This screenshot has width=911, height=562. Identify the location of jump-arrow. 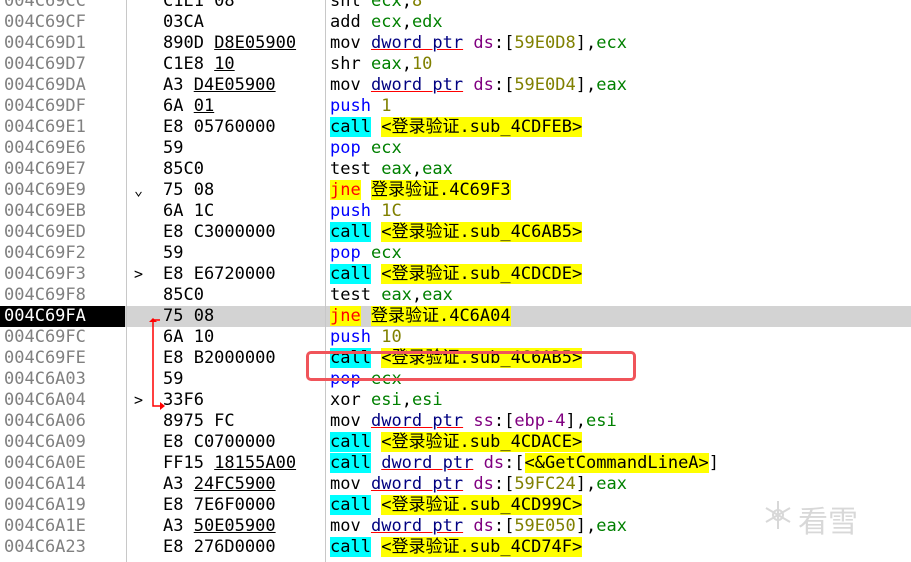
(157, 364).